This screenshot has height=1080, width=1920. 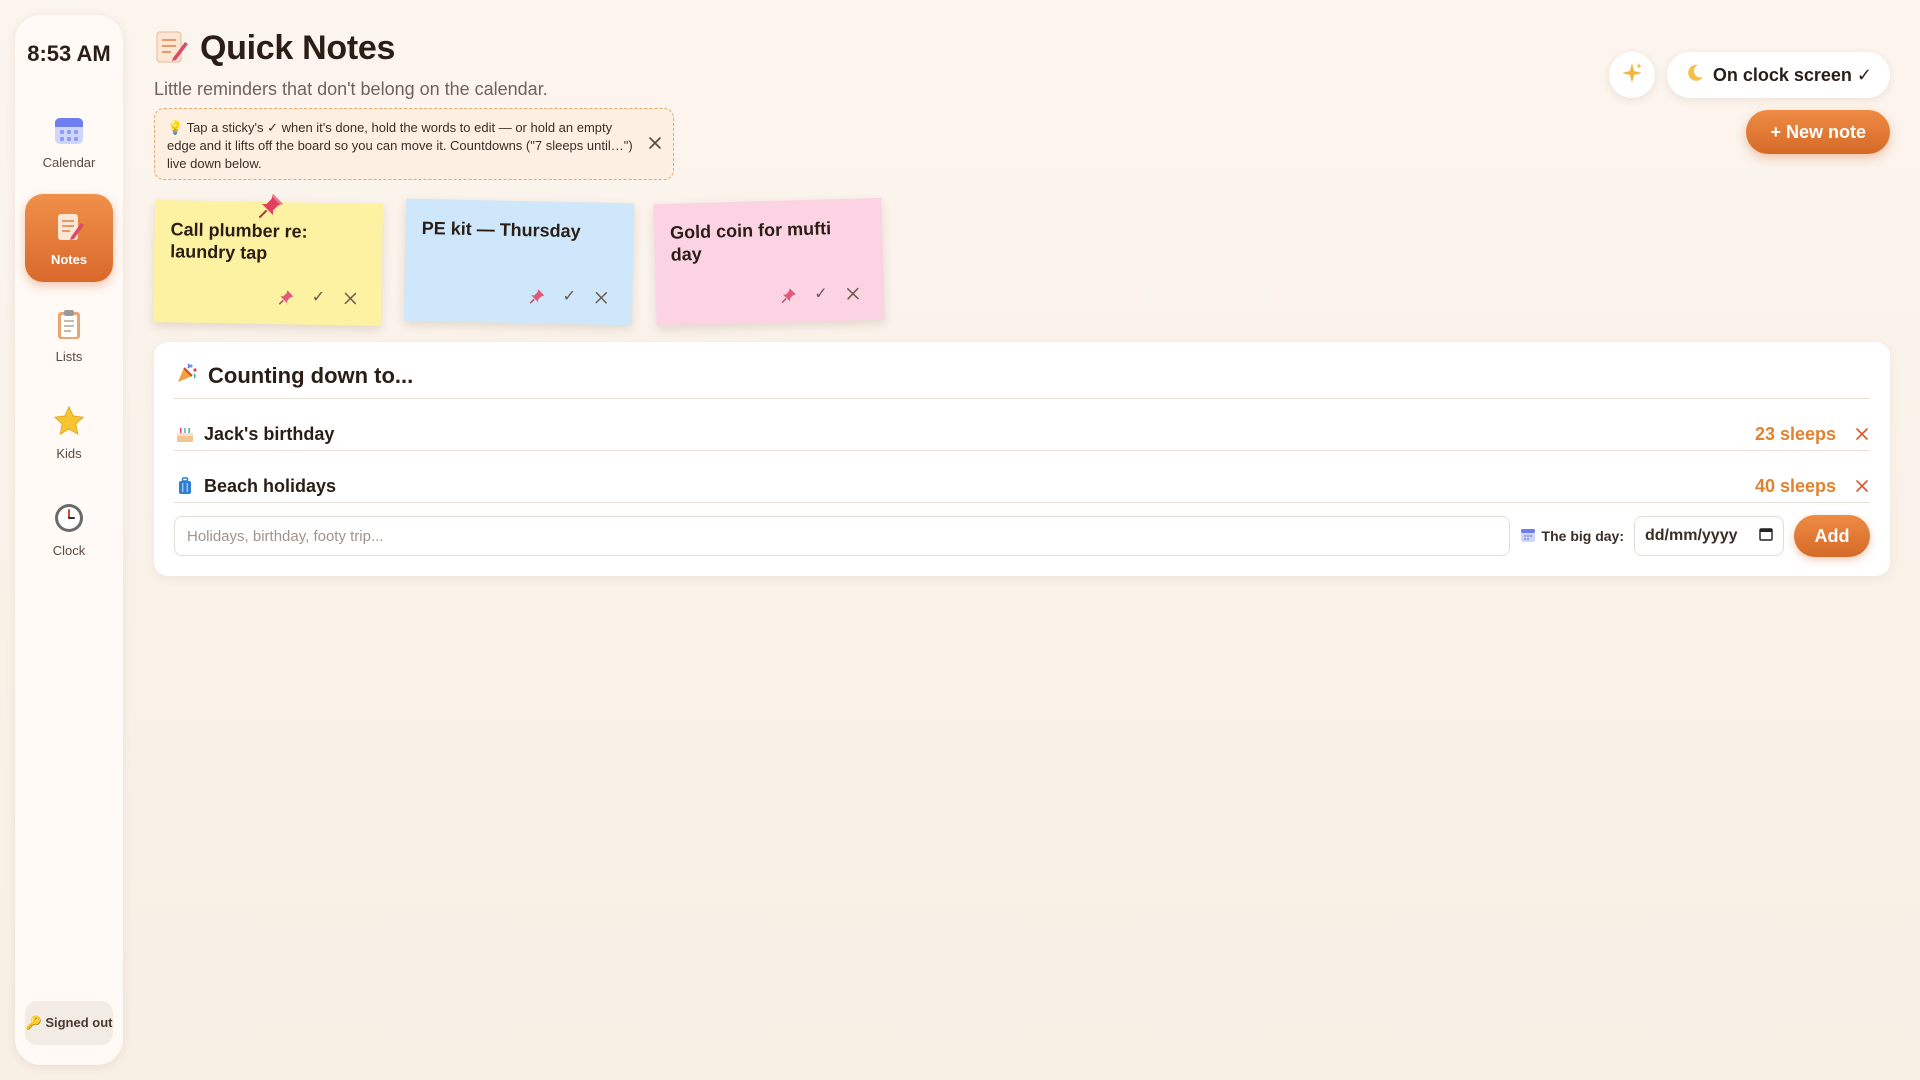 What do you see at coordinates (69, 53) in the screenshot?
I see `clock-time: 8:53 AM` at bounding box center [69, 53].